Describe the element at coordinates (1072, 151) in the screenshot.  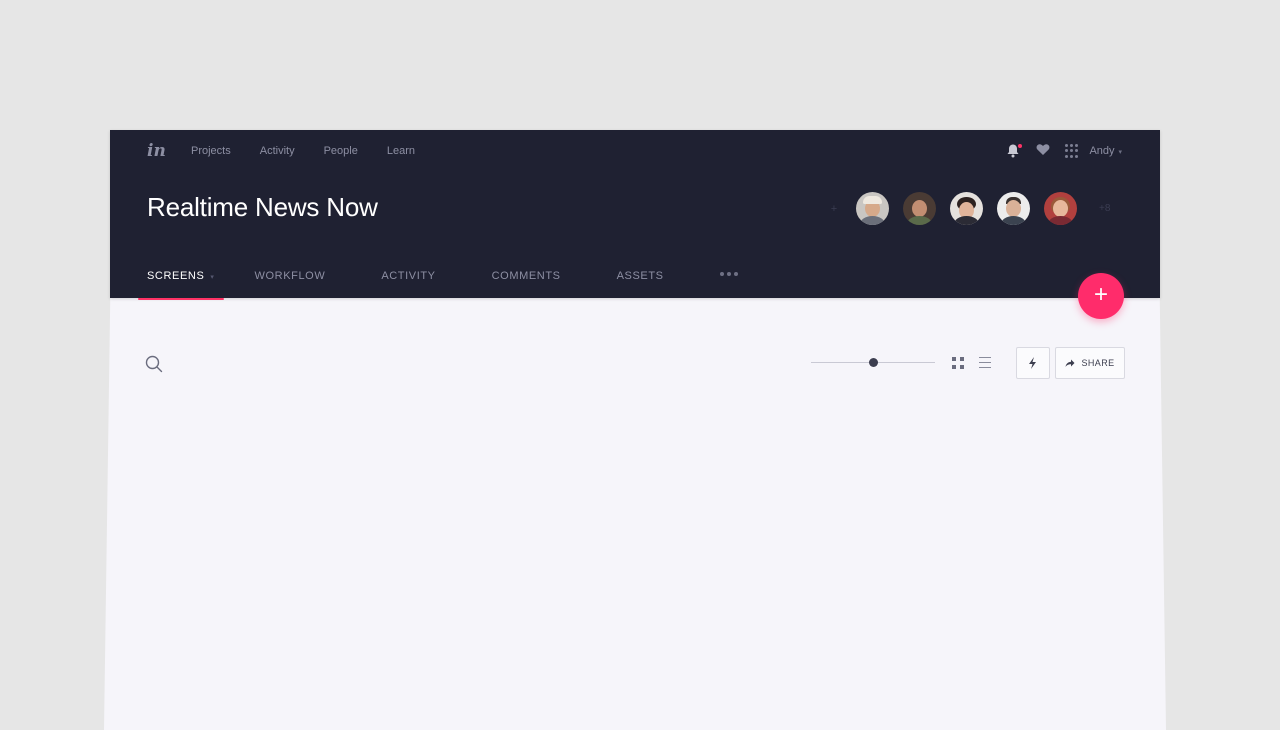
I see `apps-icon` at that location.